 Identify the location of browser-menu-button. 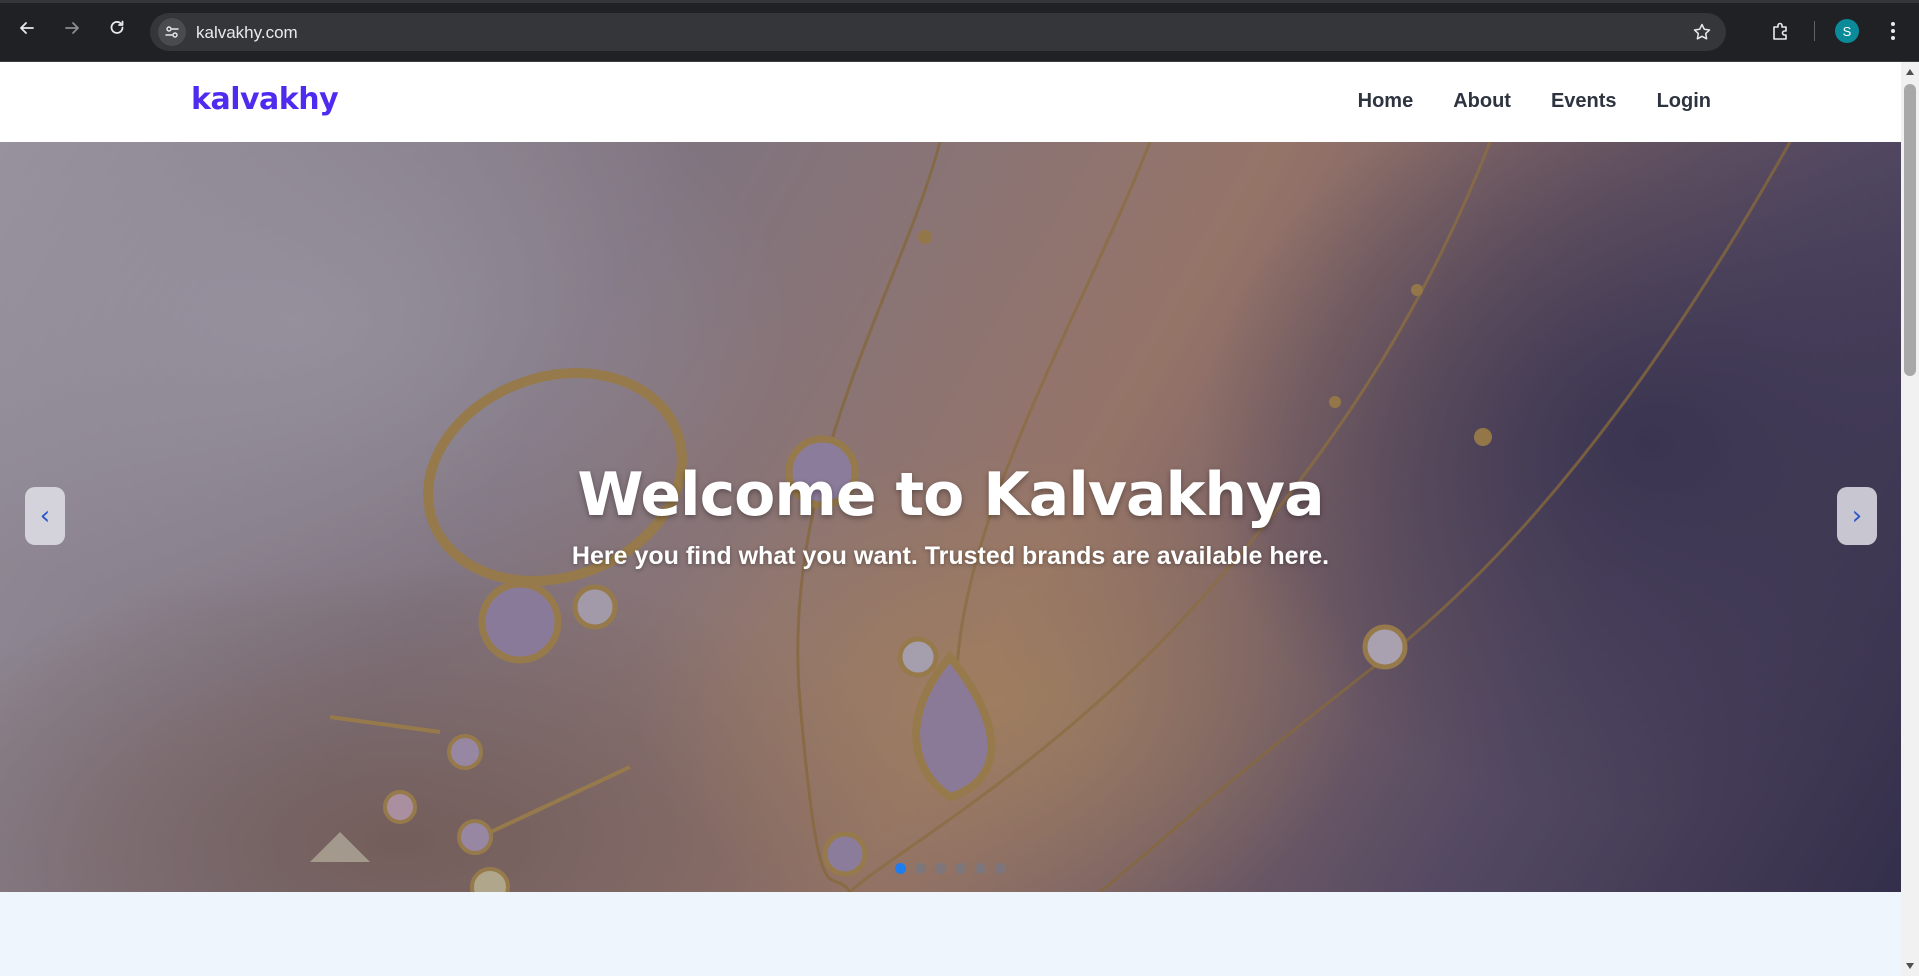
(1893, 31).